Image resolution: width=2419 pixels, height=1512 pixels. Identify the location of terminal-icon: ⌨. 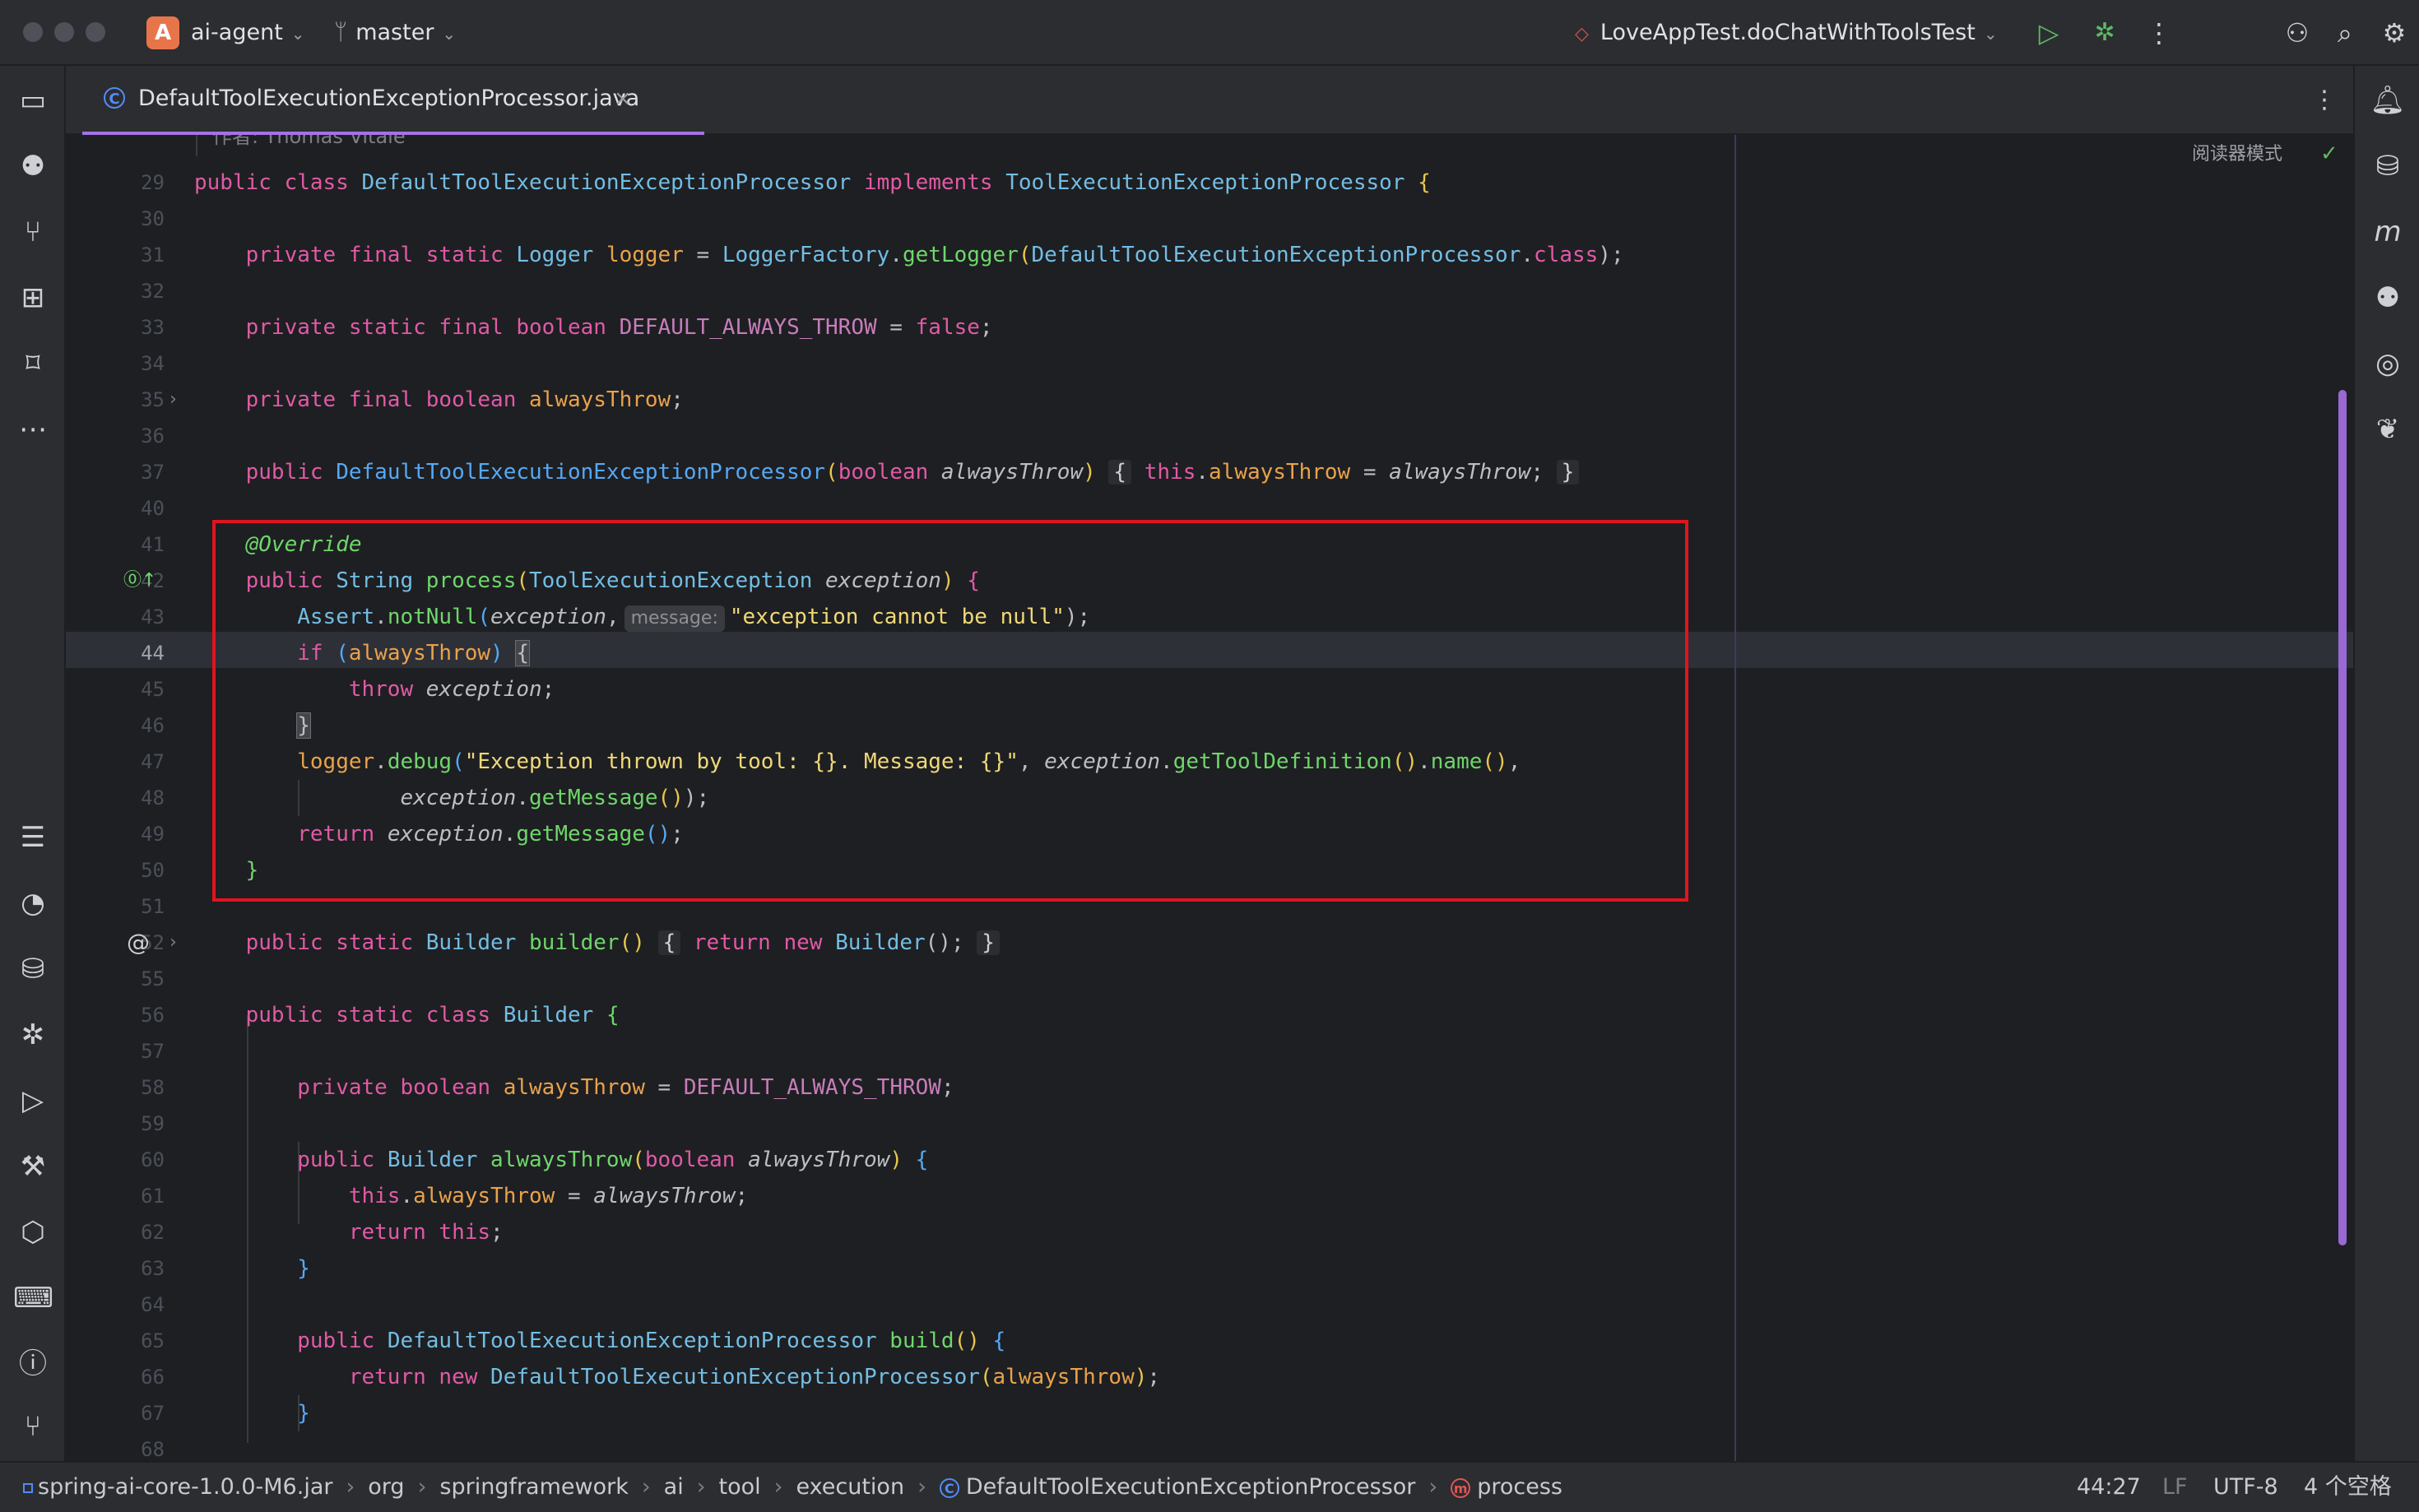
(33, 1298).